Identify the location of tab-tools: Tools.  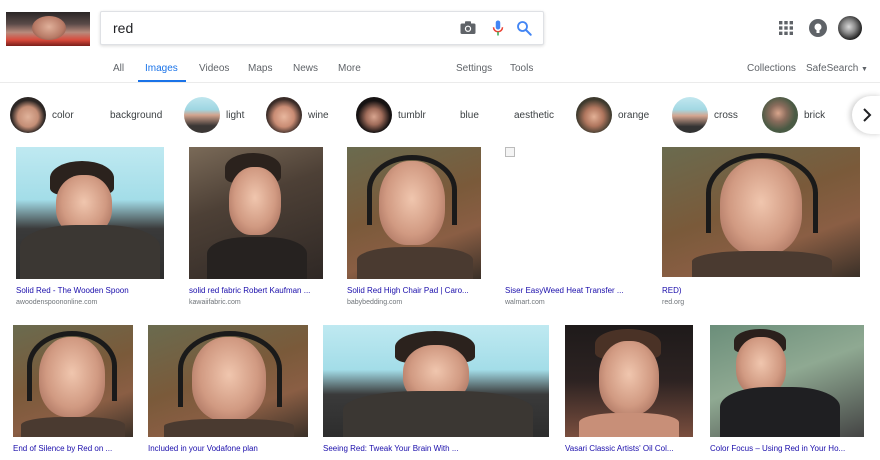
(521, 68).